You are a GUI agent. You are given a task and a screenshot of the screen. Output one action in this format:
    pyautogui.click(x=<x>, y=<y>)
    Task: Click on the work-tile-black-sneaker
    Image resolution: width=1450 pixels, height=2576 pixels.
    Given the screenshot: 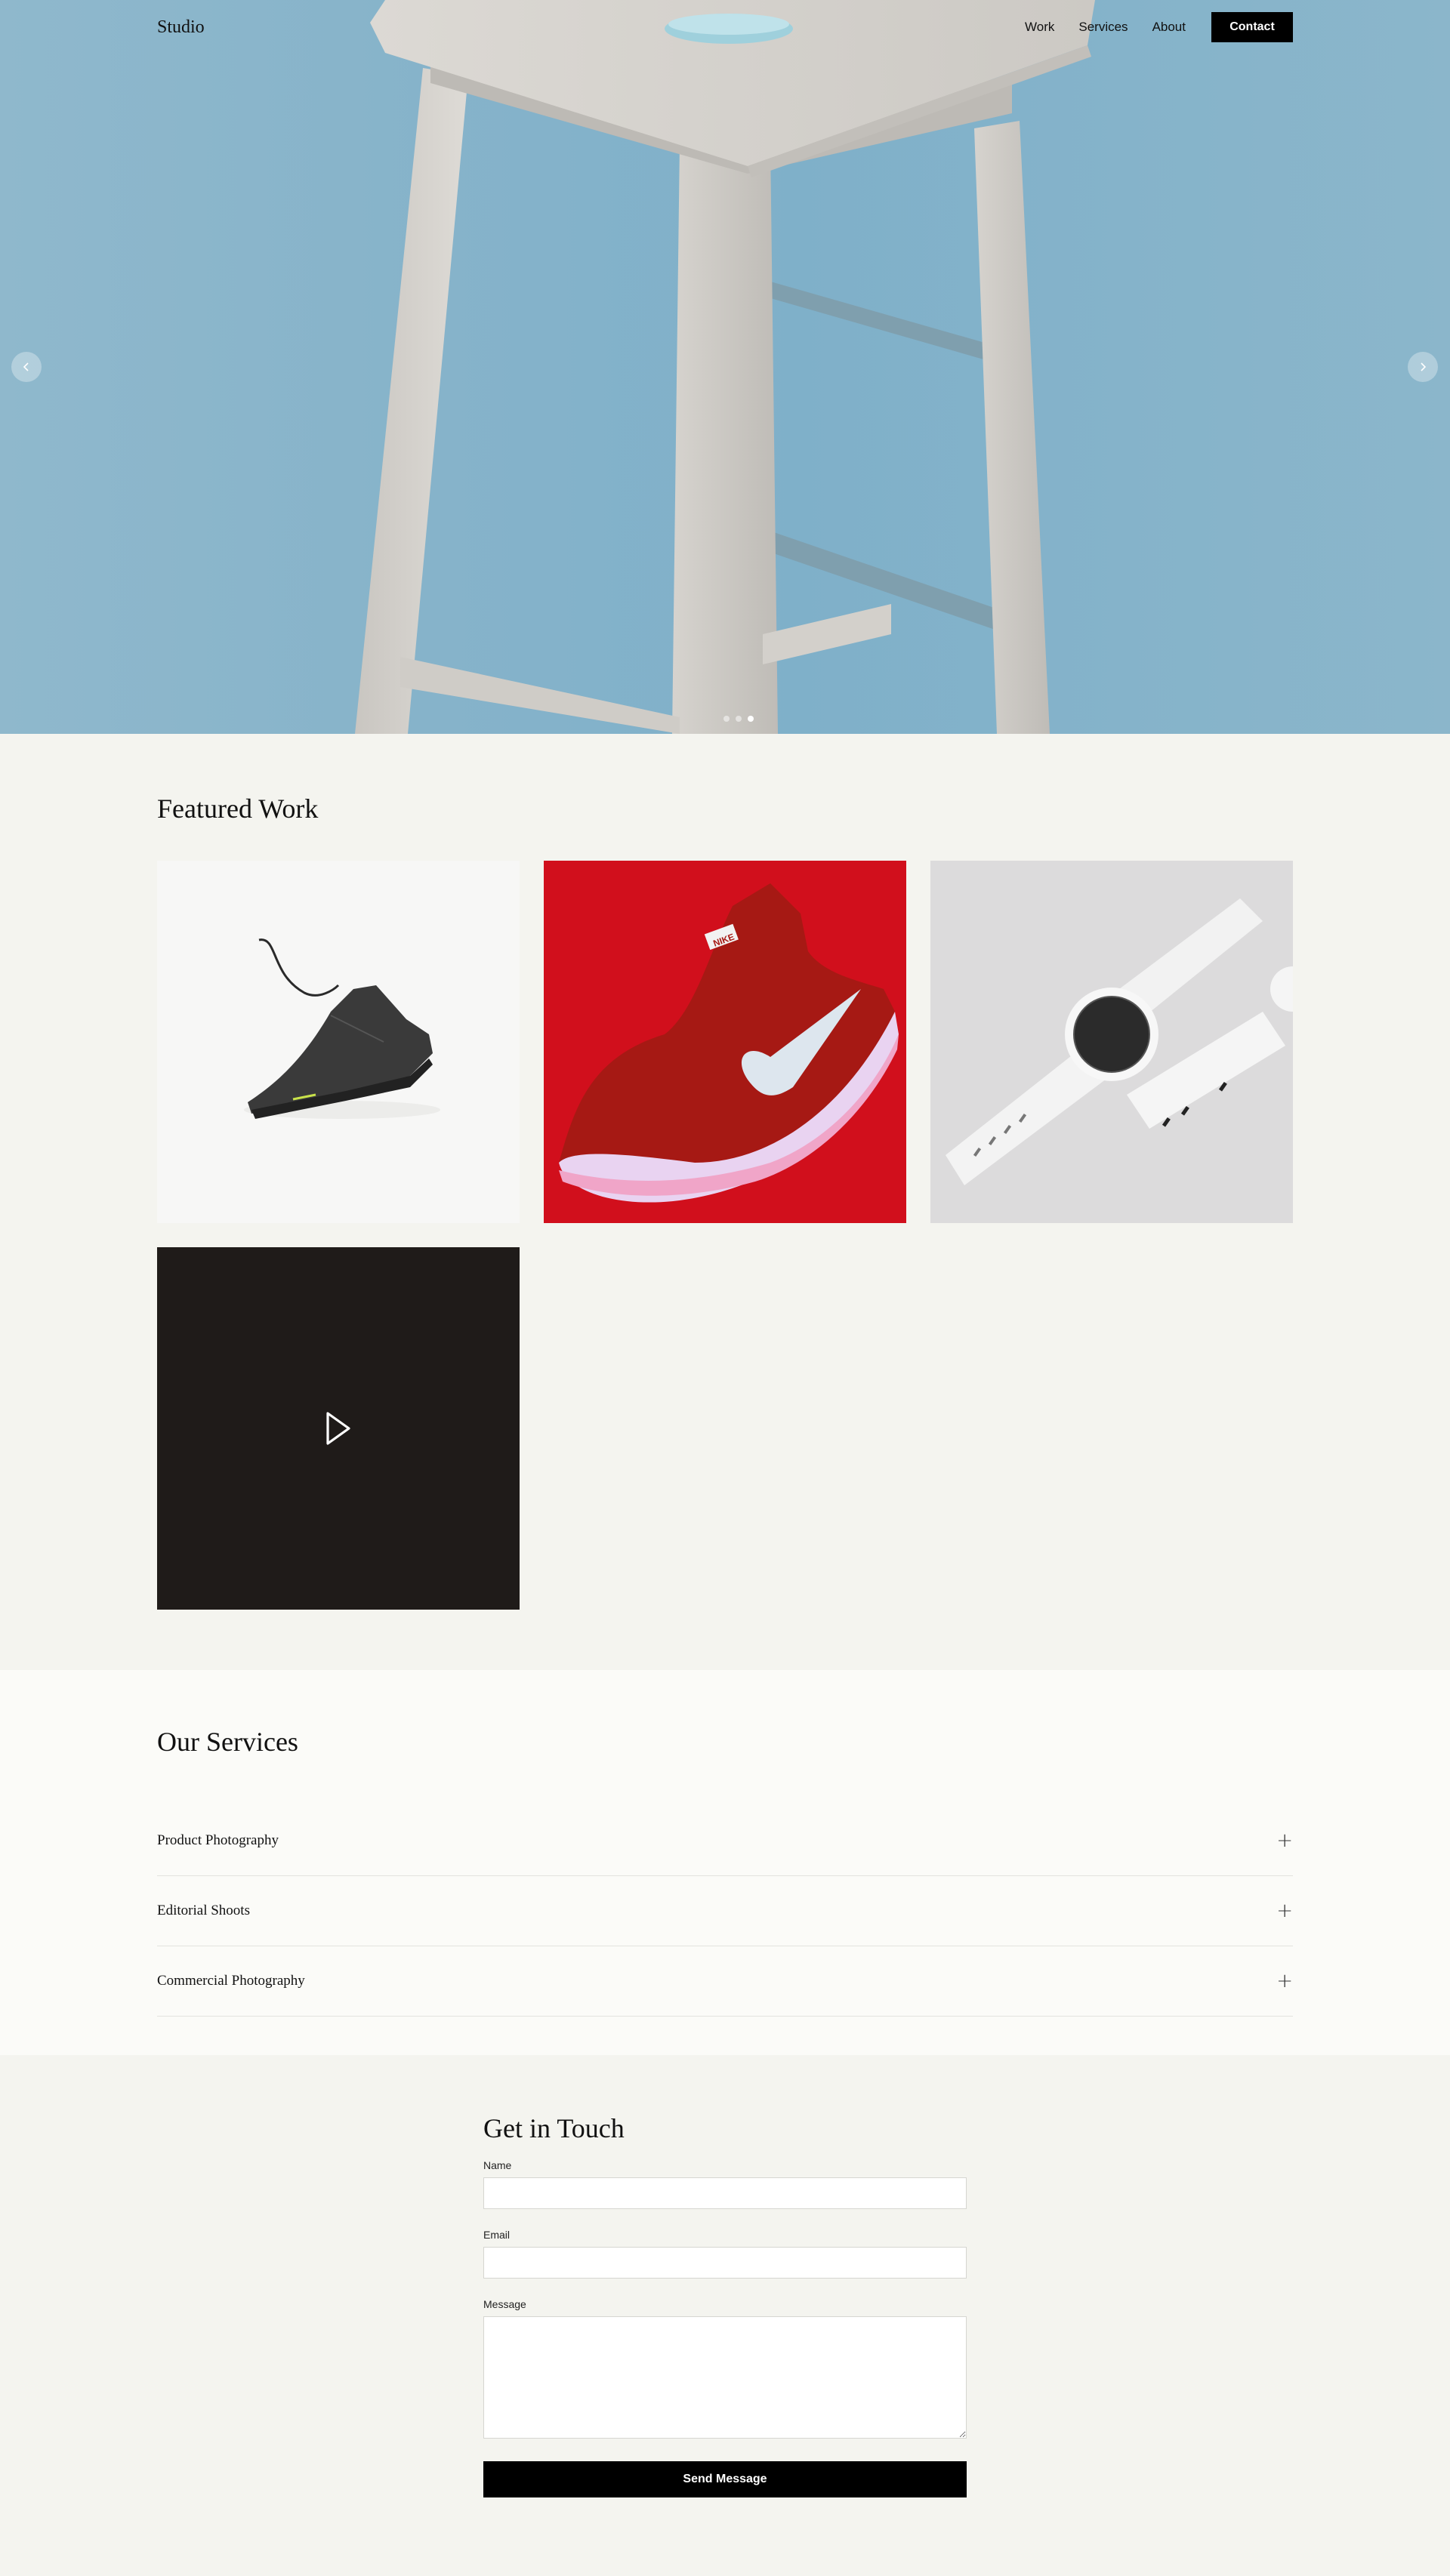 What is the action you would take?
    pyautogui.click(x=338, y=1042)
    